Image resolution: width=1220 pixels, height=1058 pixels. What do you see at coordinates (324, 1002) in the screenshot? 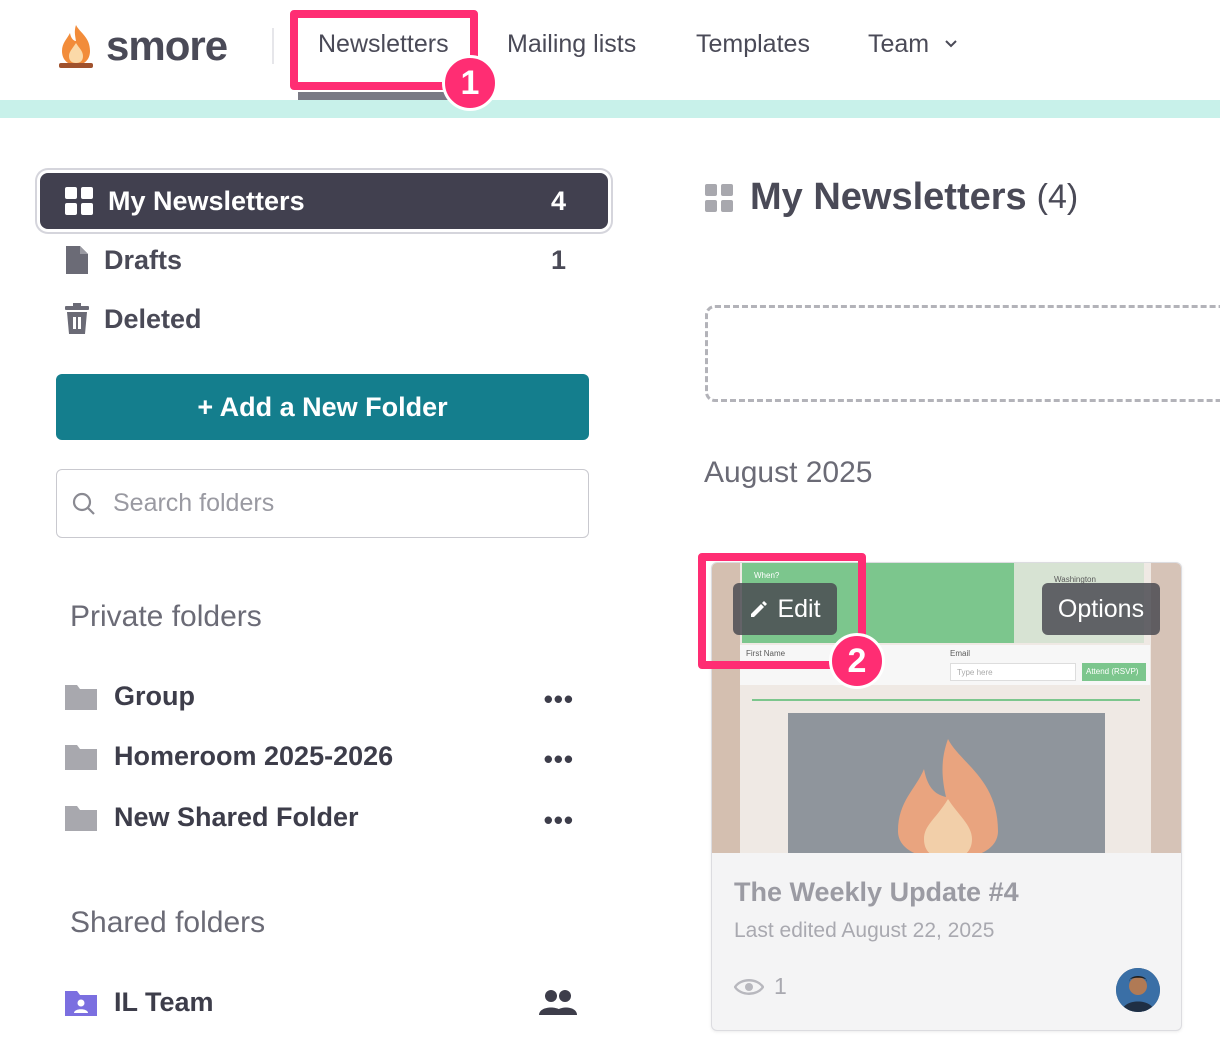
I see `folder-row-il-team: IL Team` at bounding box center [324, 1002].